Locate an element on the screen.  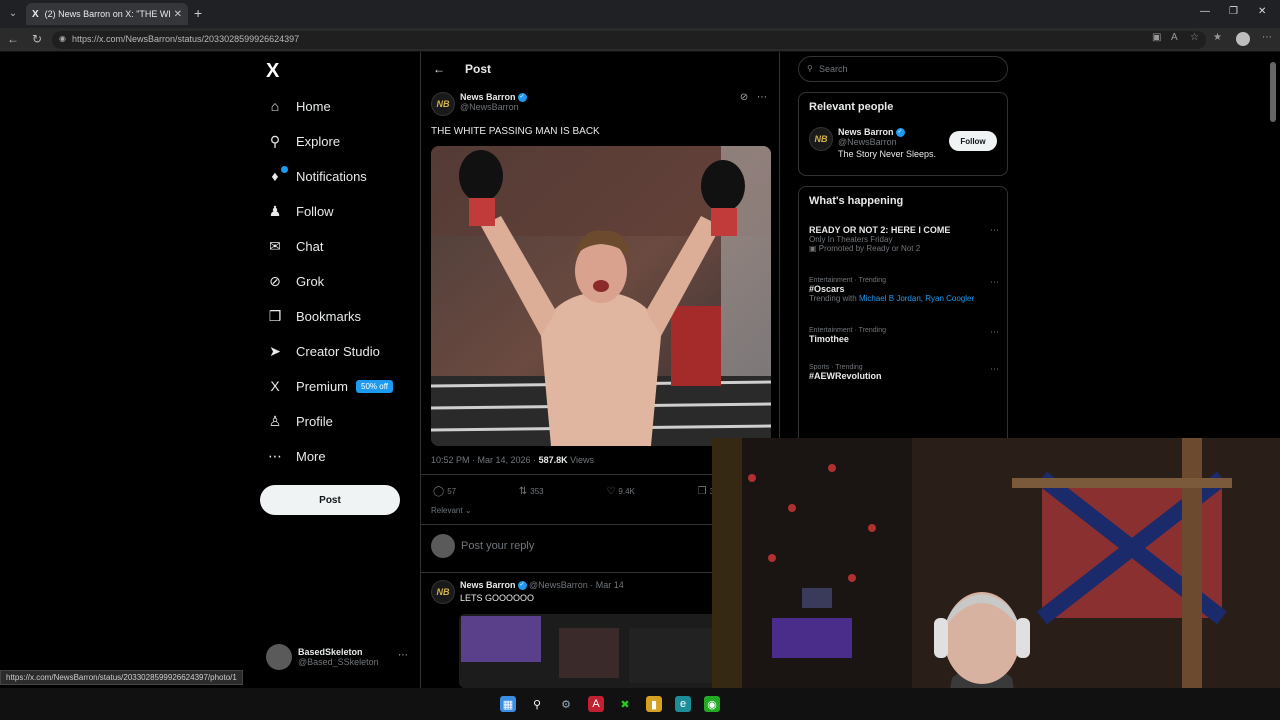
edge-browser-icon: e is located at coordinates (683, 704).